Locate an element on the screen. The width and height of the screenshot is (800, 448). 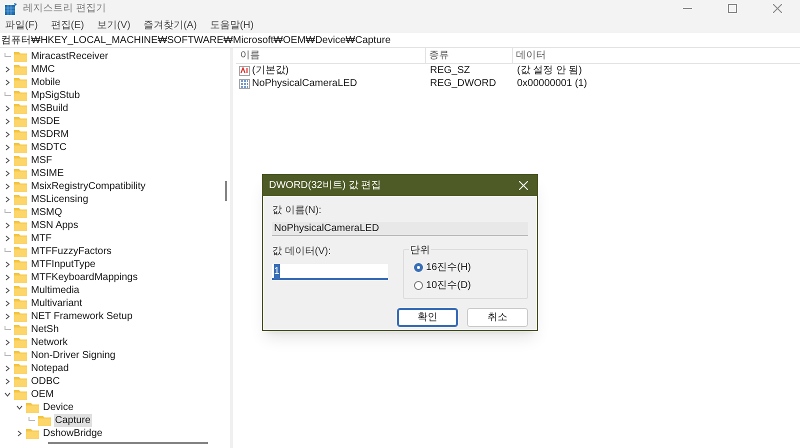
tree-item: MpSigStub is located at coordinates (55, 95).